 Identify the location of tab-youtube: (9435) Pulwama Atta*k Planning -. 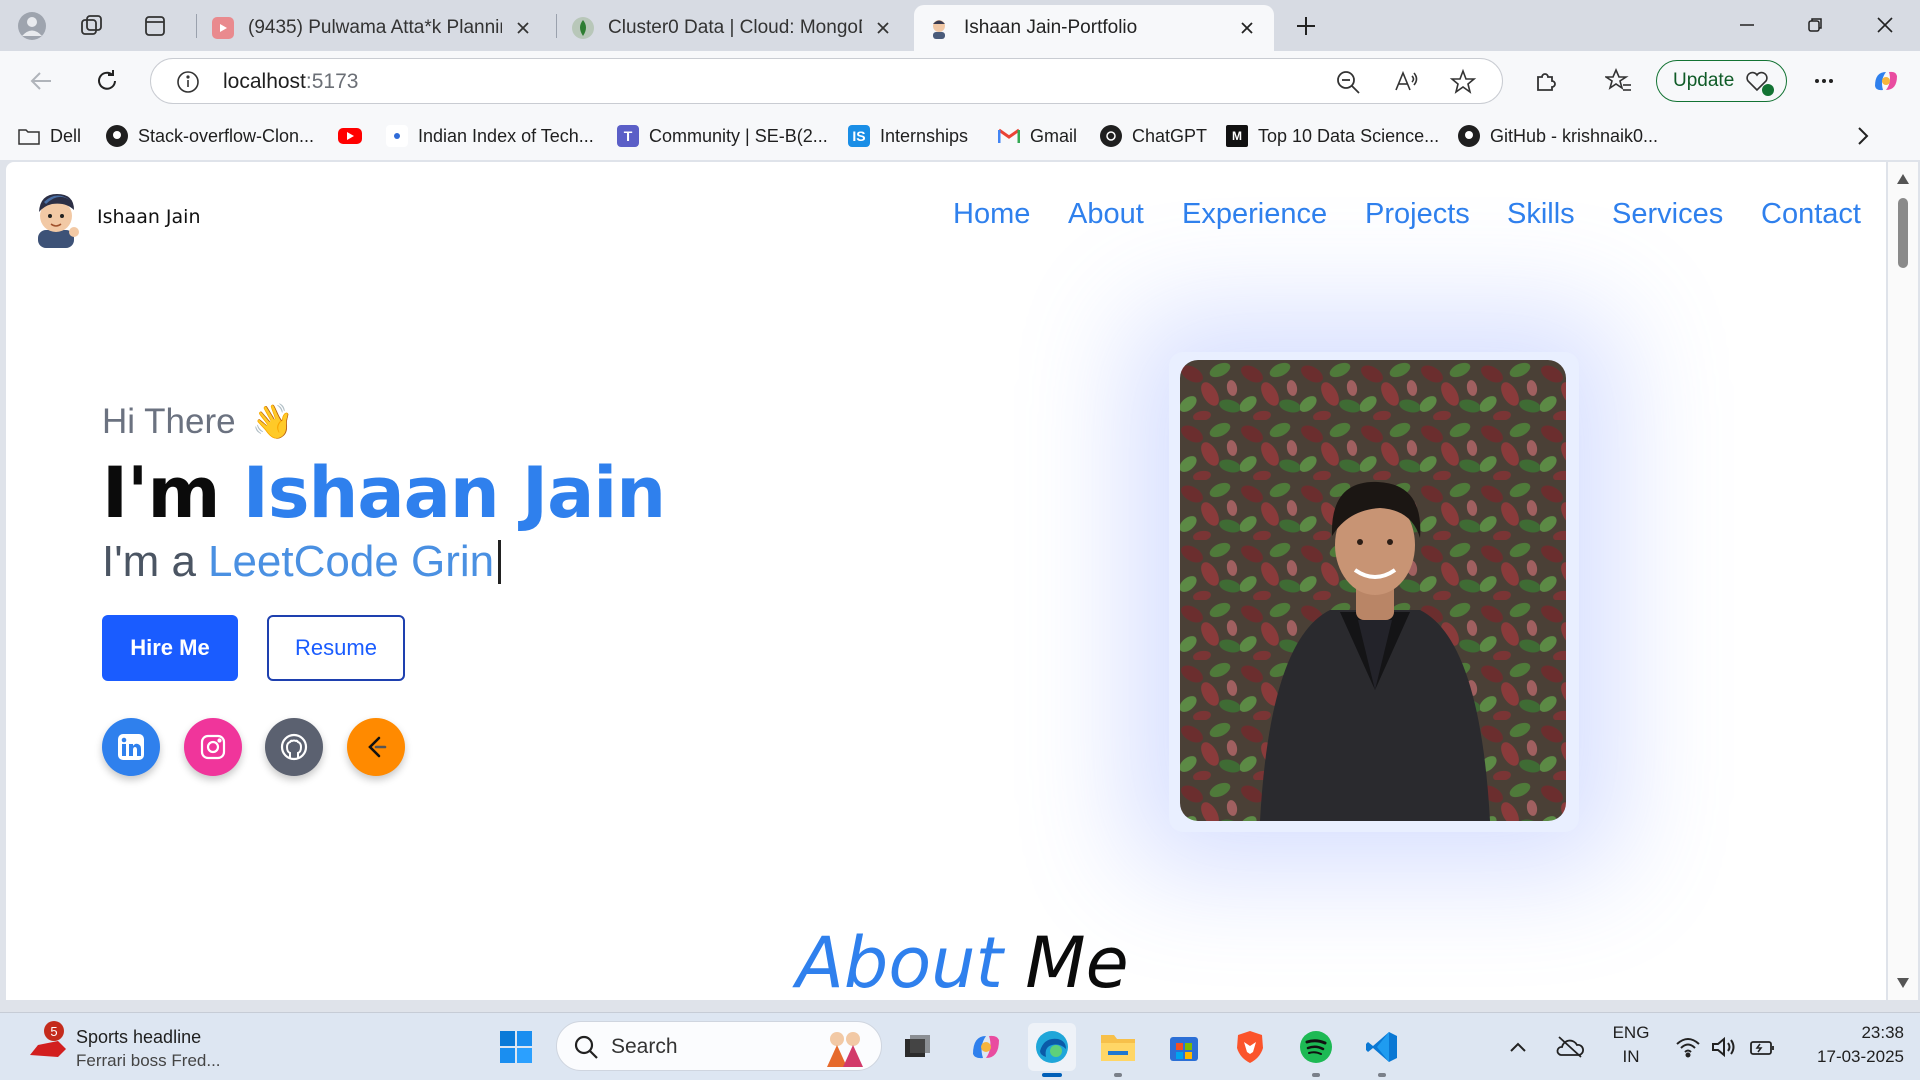
(374, 28).